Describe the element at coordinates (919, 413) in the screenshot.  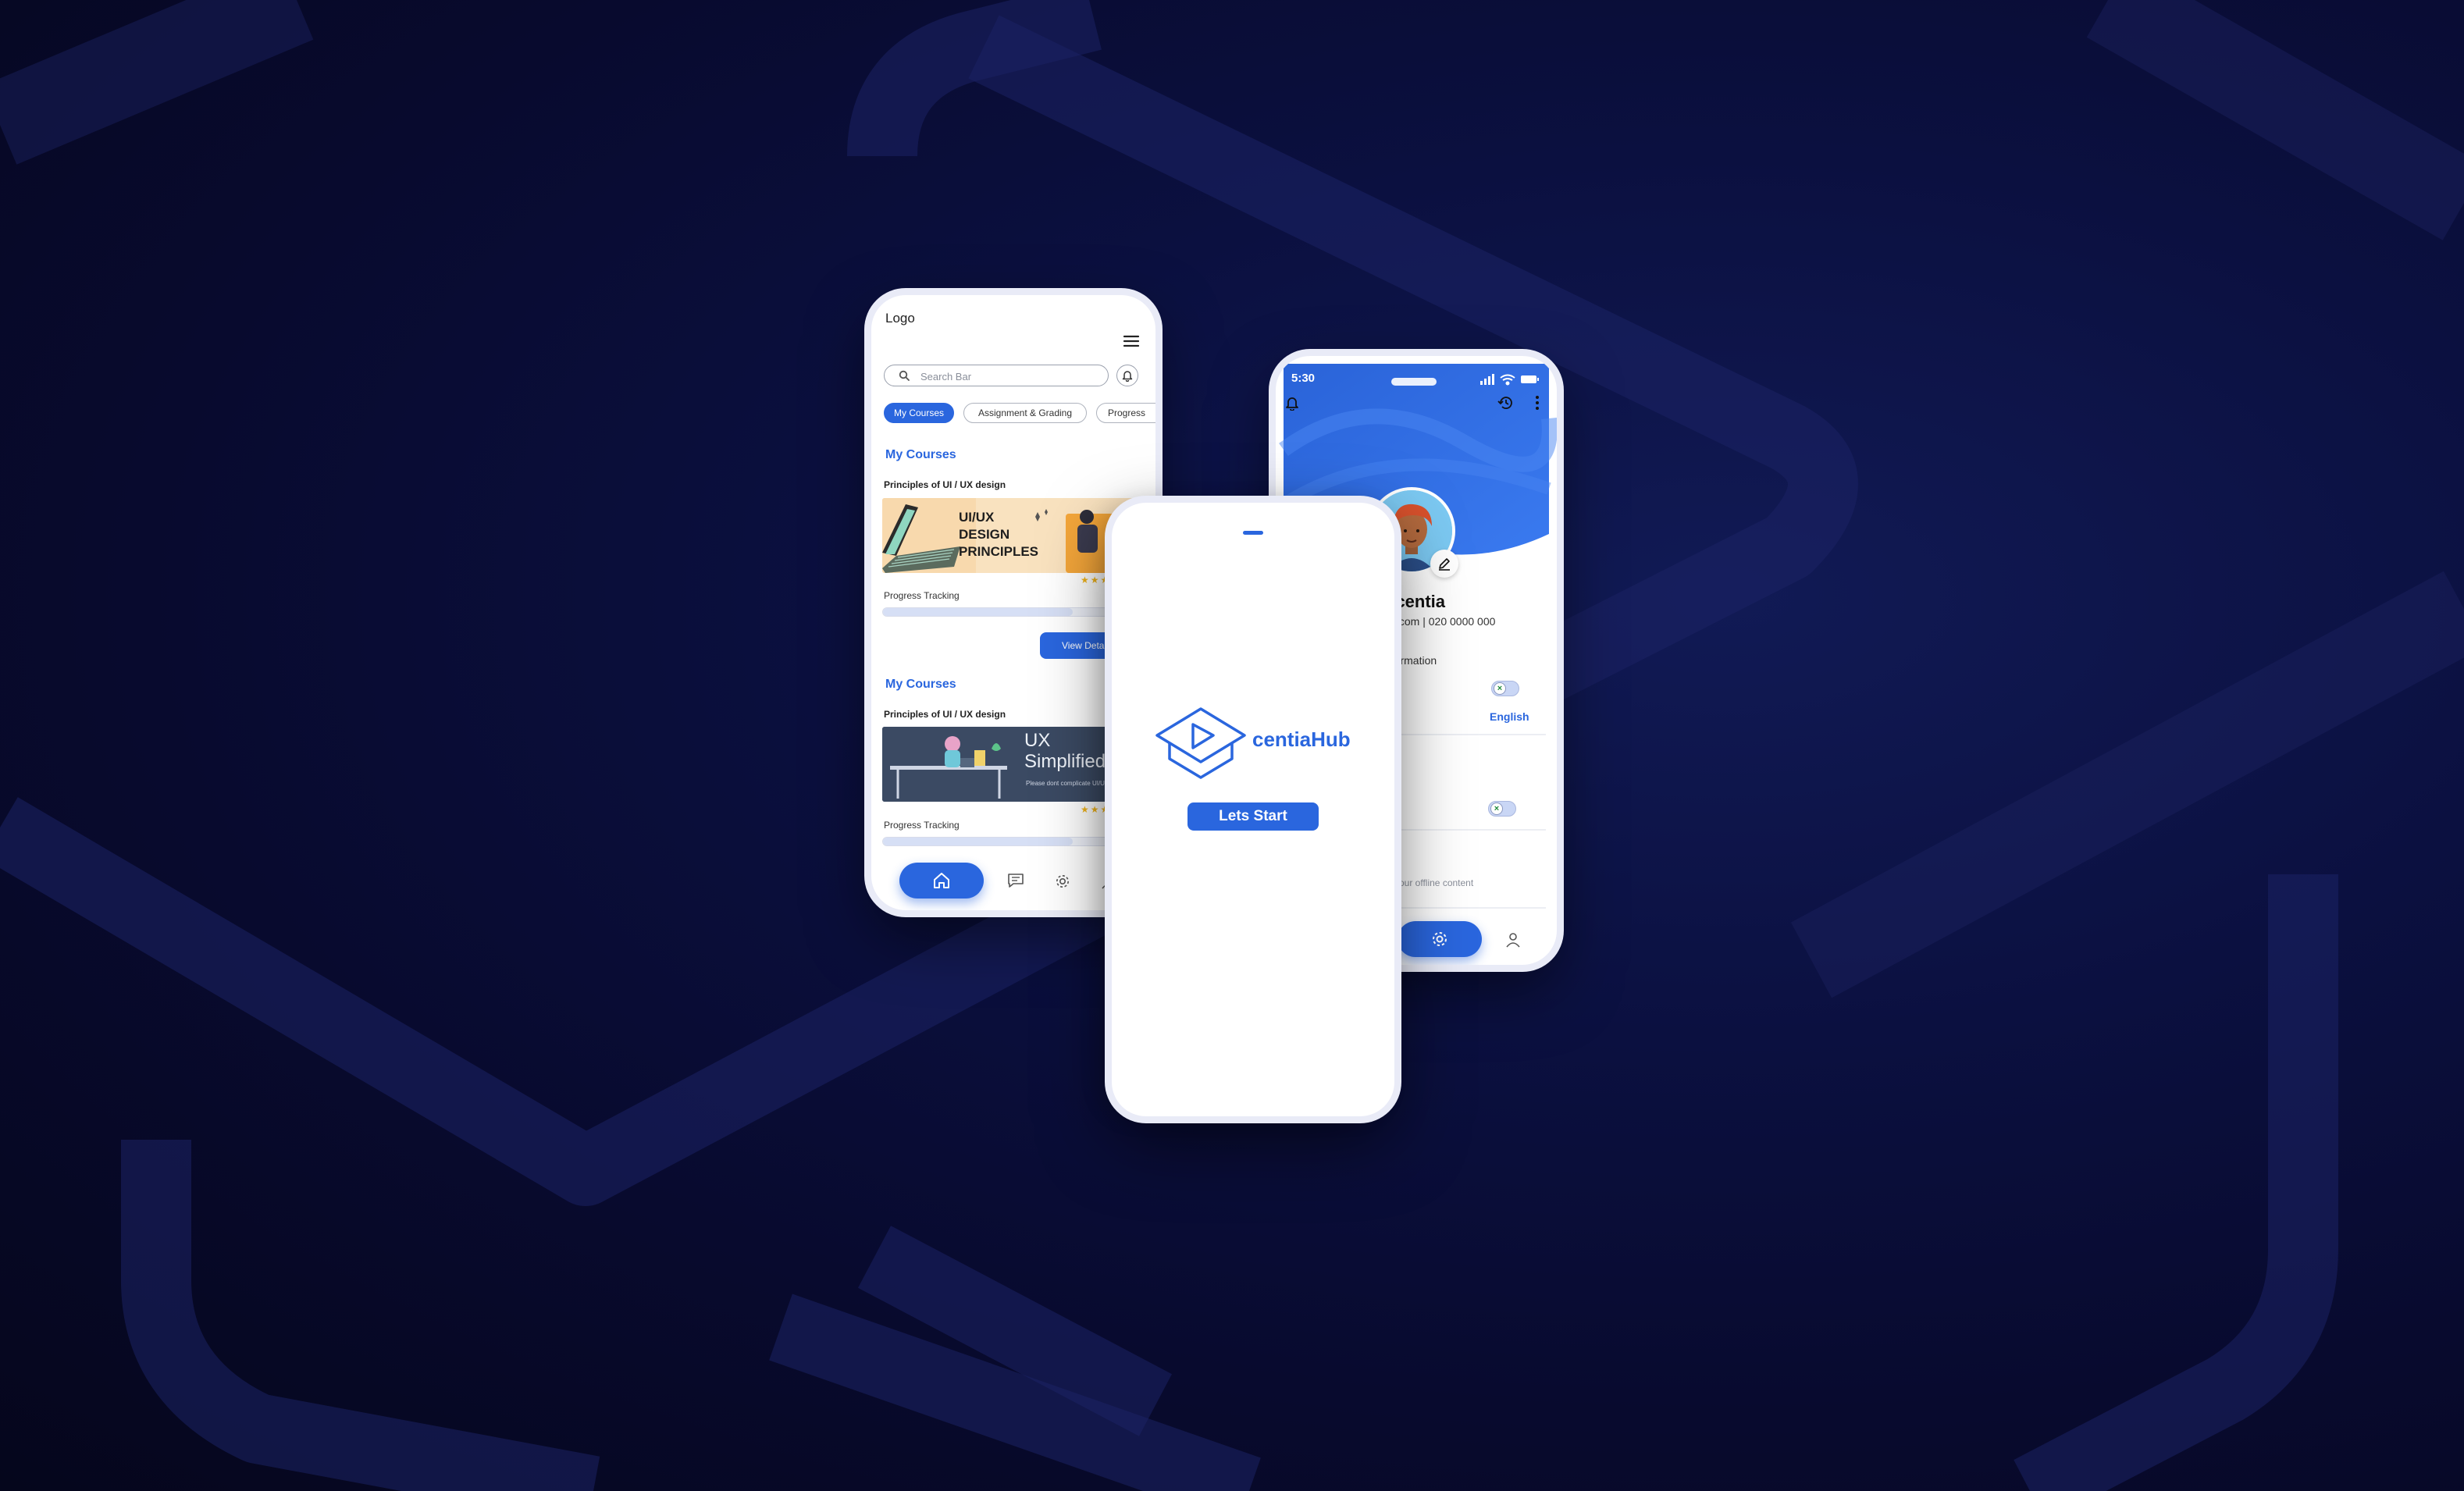
I see `tab-my-courses: My Courses` at that location.